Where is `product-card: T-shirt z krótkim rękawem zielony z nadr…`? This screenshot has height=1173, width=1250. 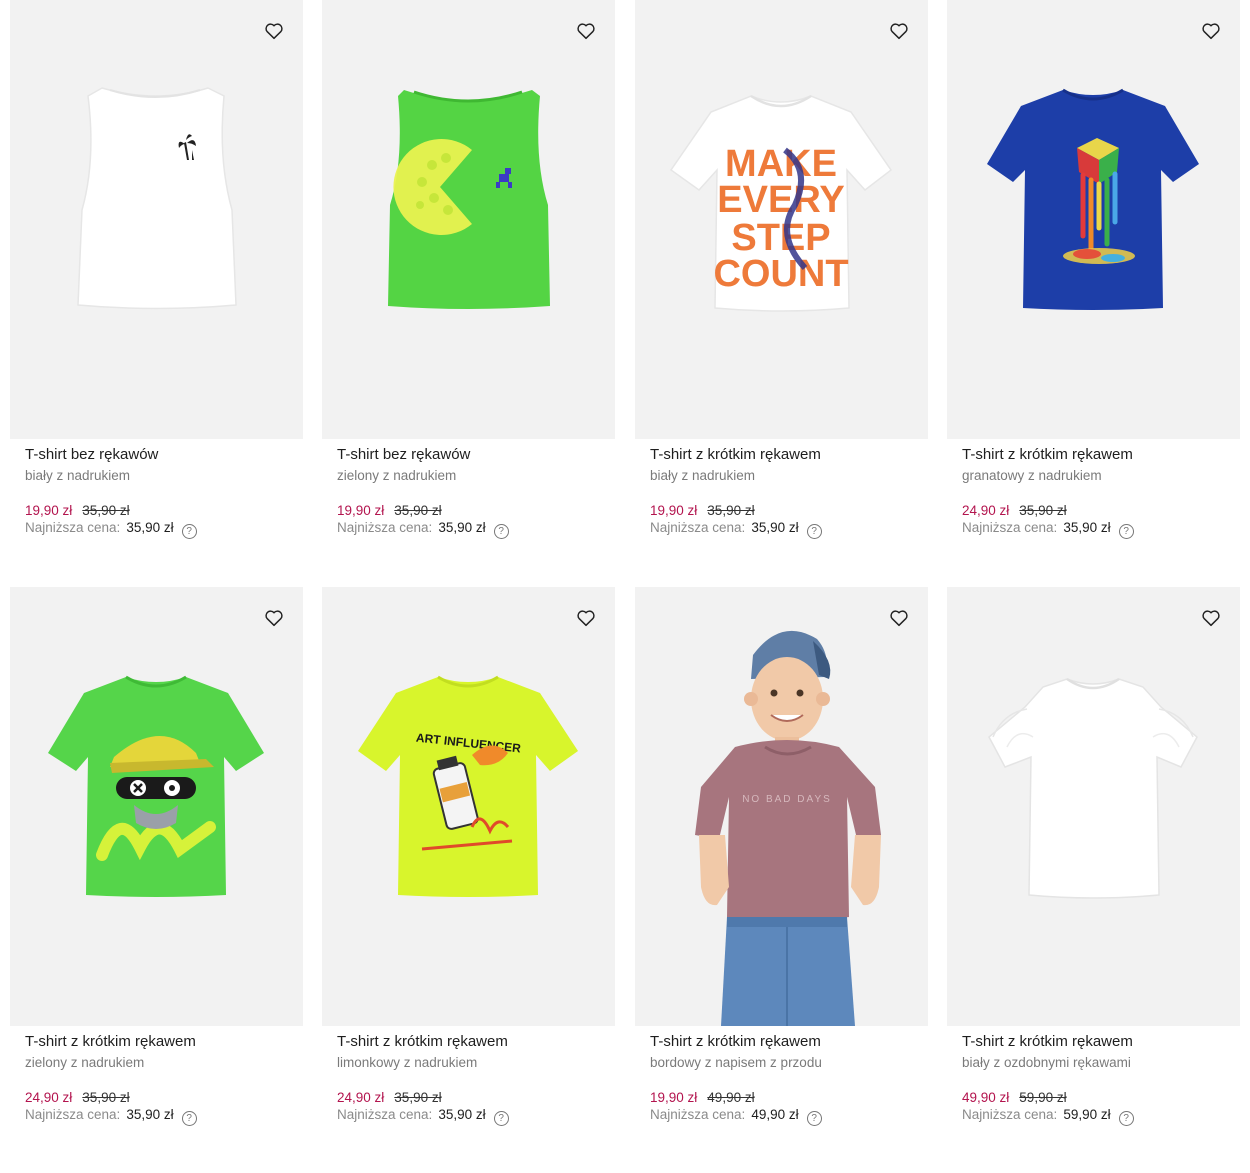 product-card: T-shirt z krótkim rękawem zielony z nadr… is located at coordinates (156, 856).